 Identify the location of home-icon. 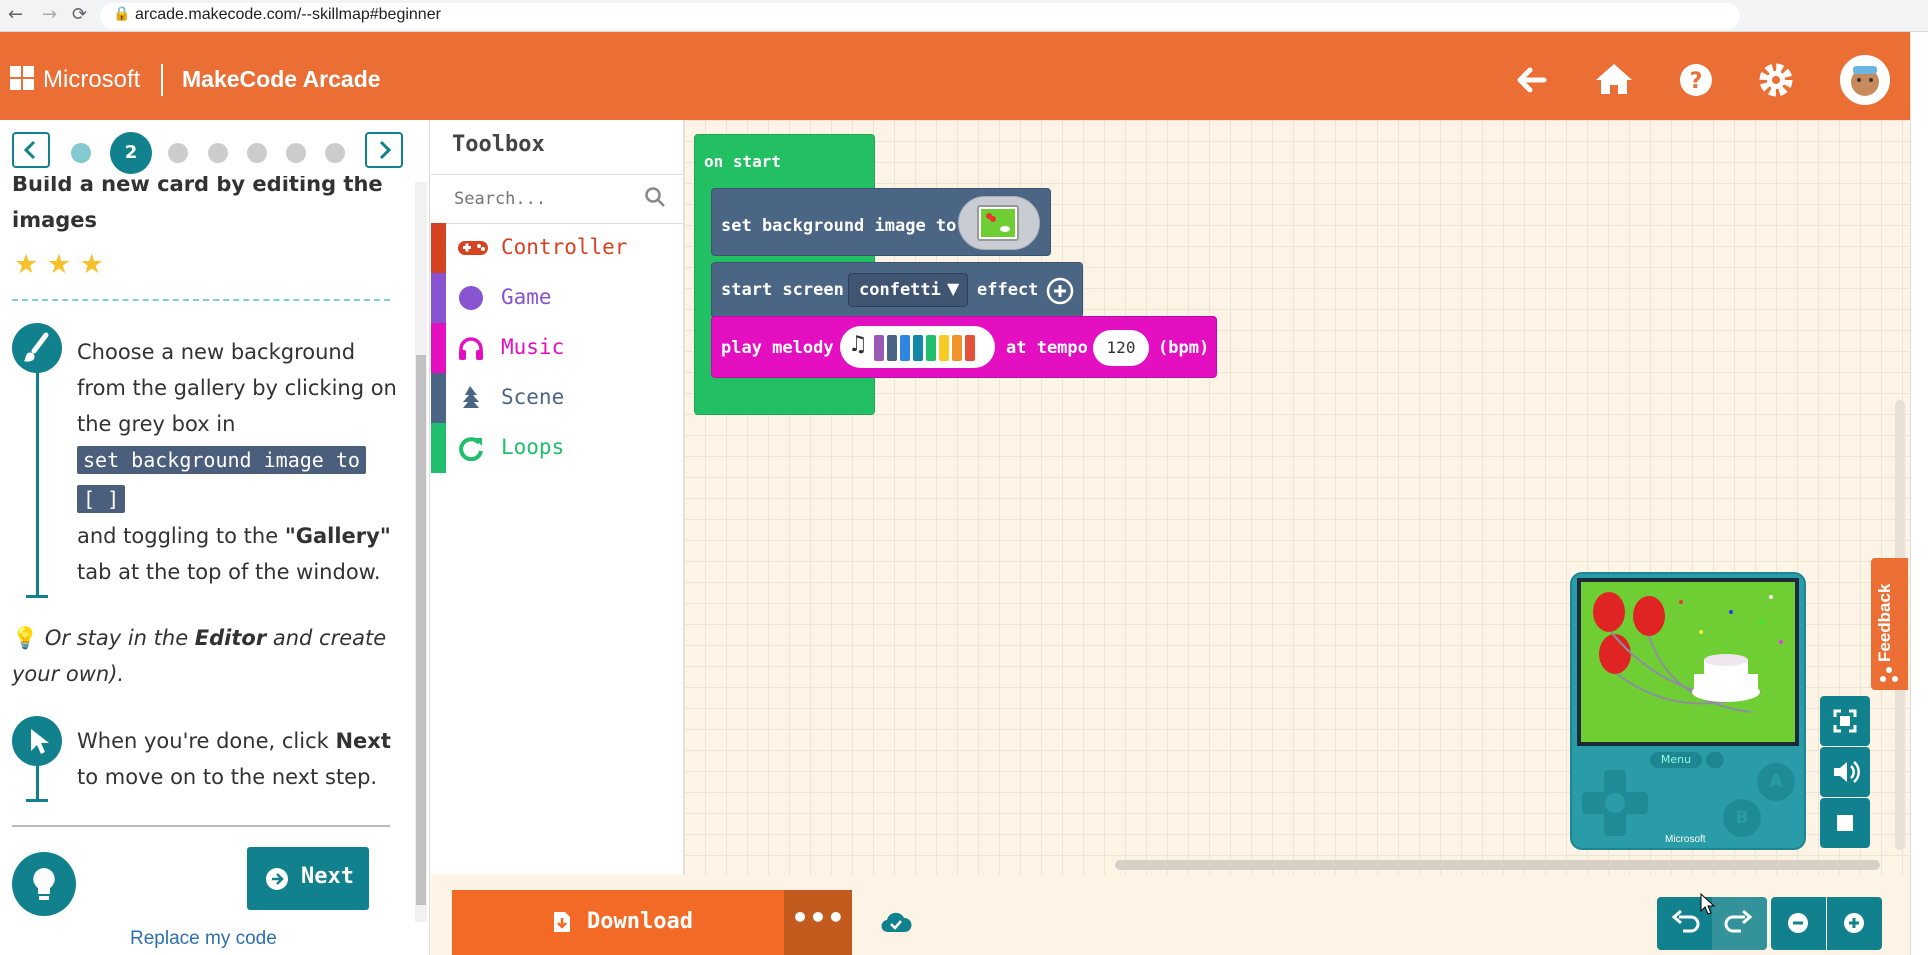
(1614, 80).